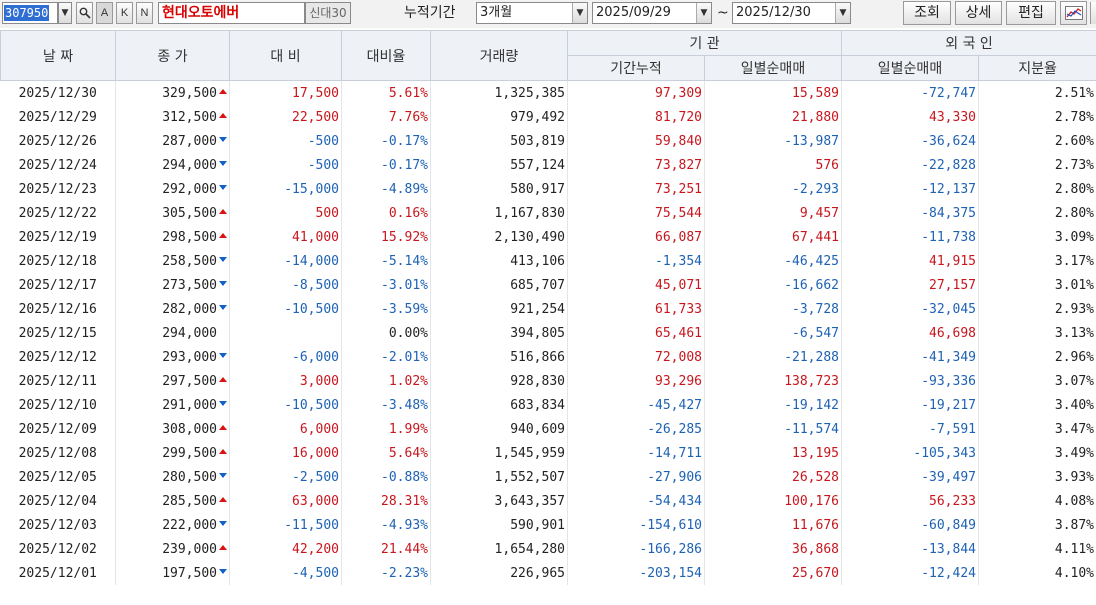 The image size is (1096, 605). Describe the element at coordinates (124, 13) in the screenshot. I see `filter-k-button: K` at that location.